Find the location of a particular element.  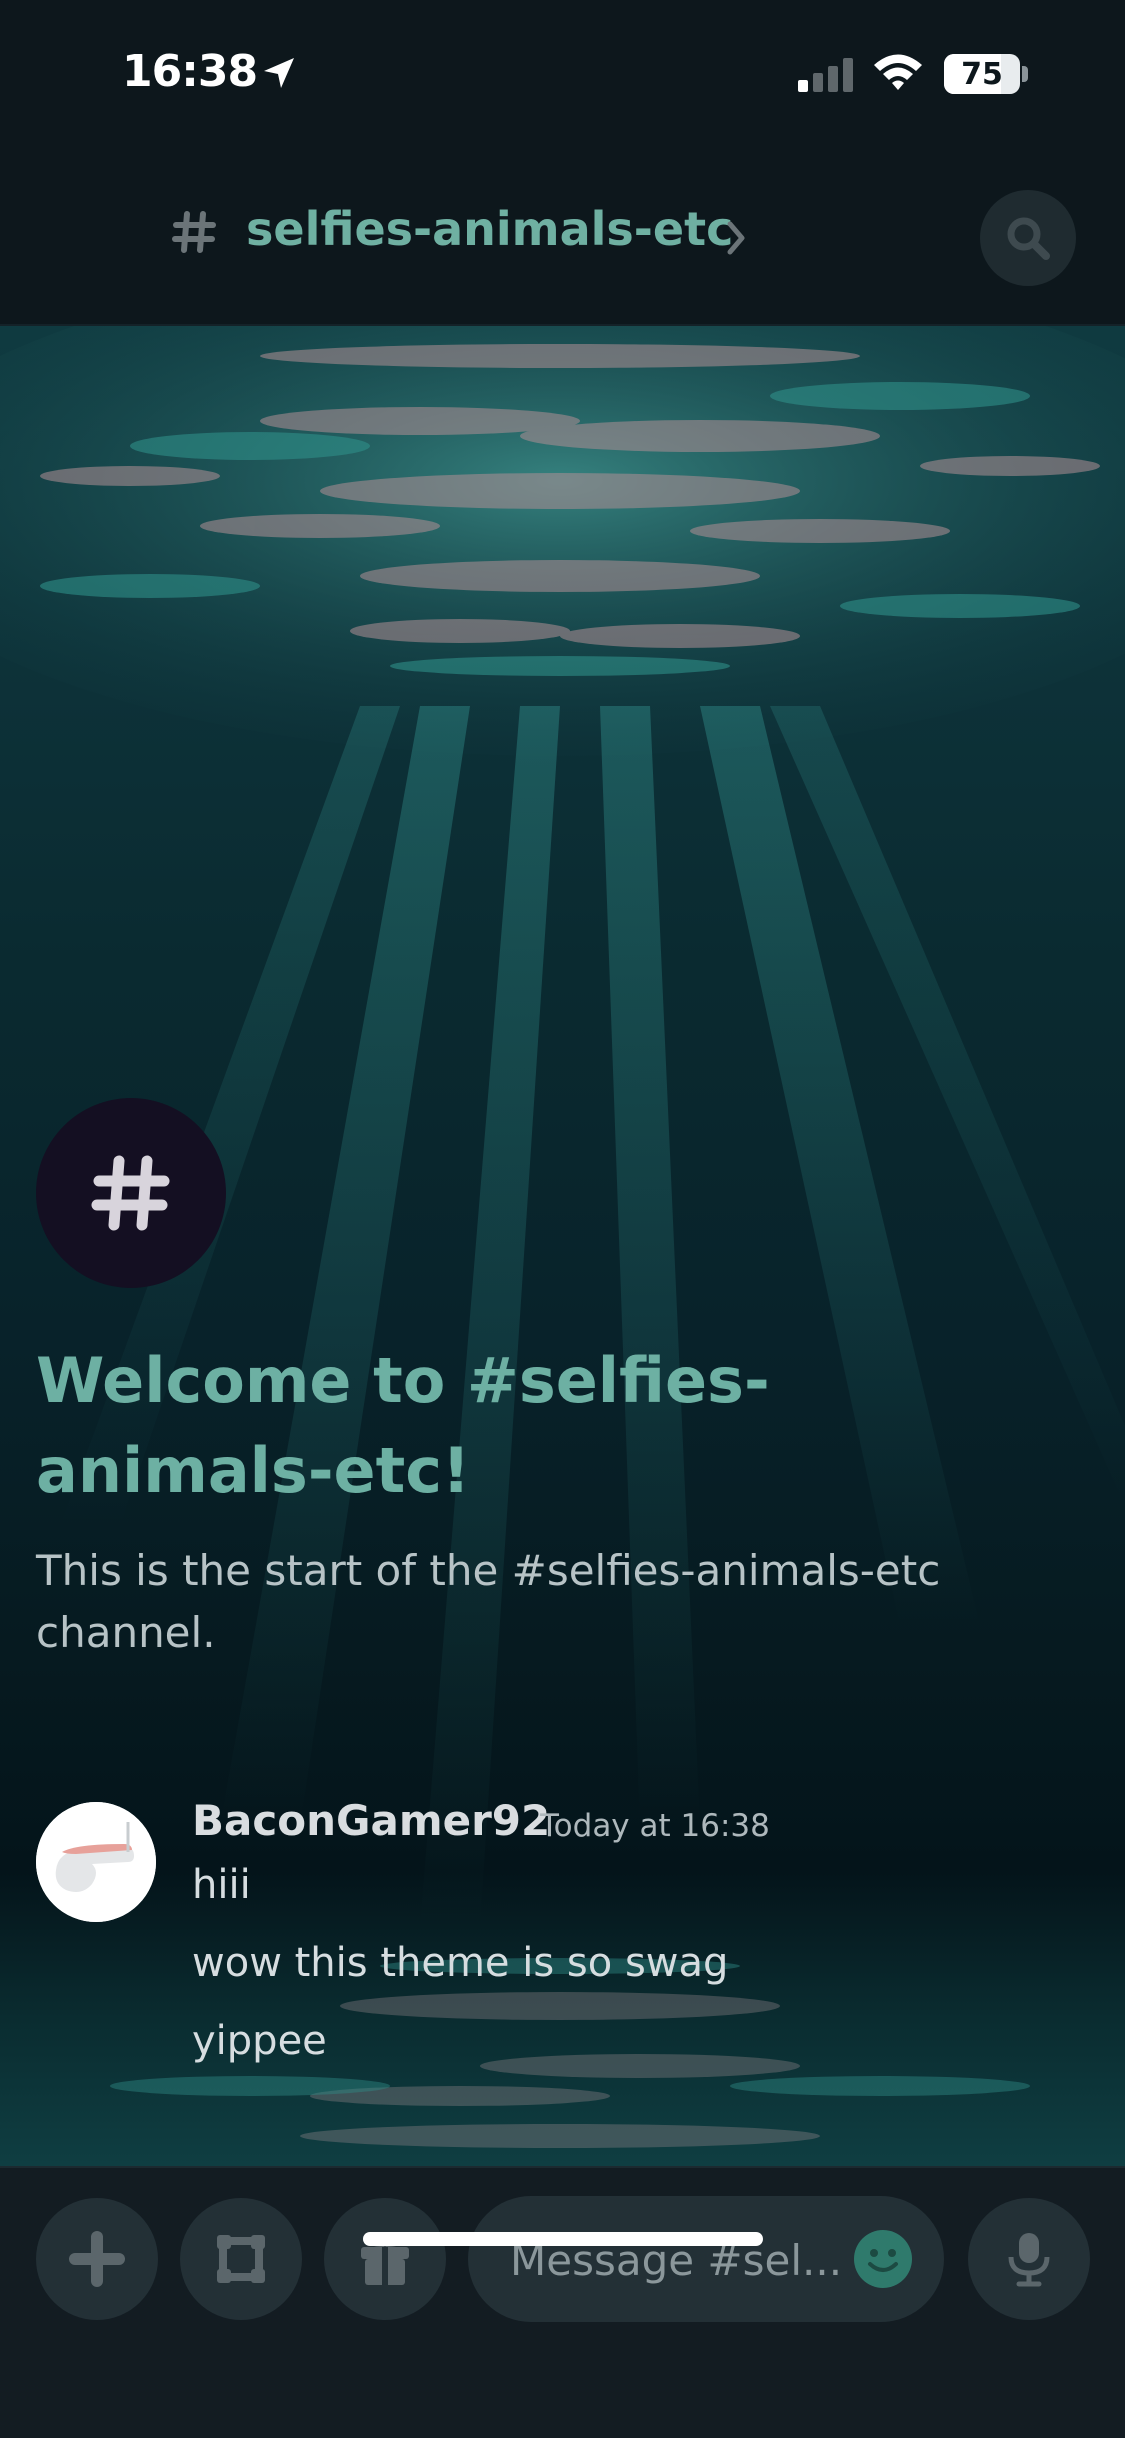

battery-indicator: 75 is located at coordinates (982, 74).